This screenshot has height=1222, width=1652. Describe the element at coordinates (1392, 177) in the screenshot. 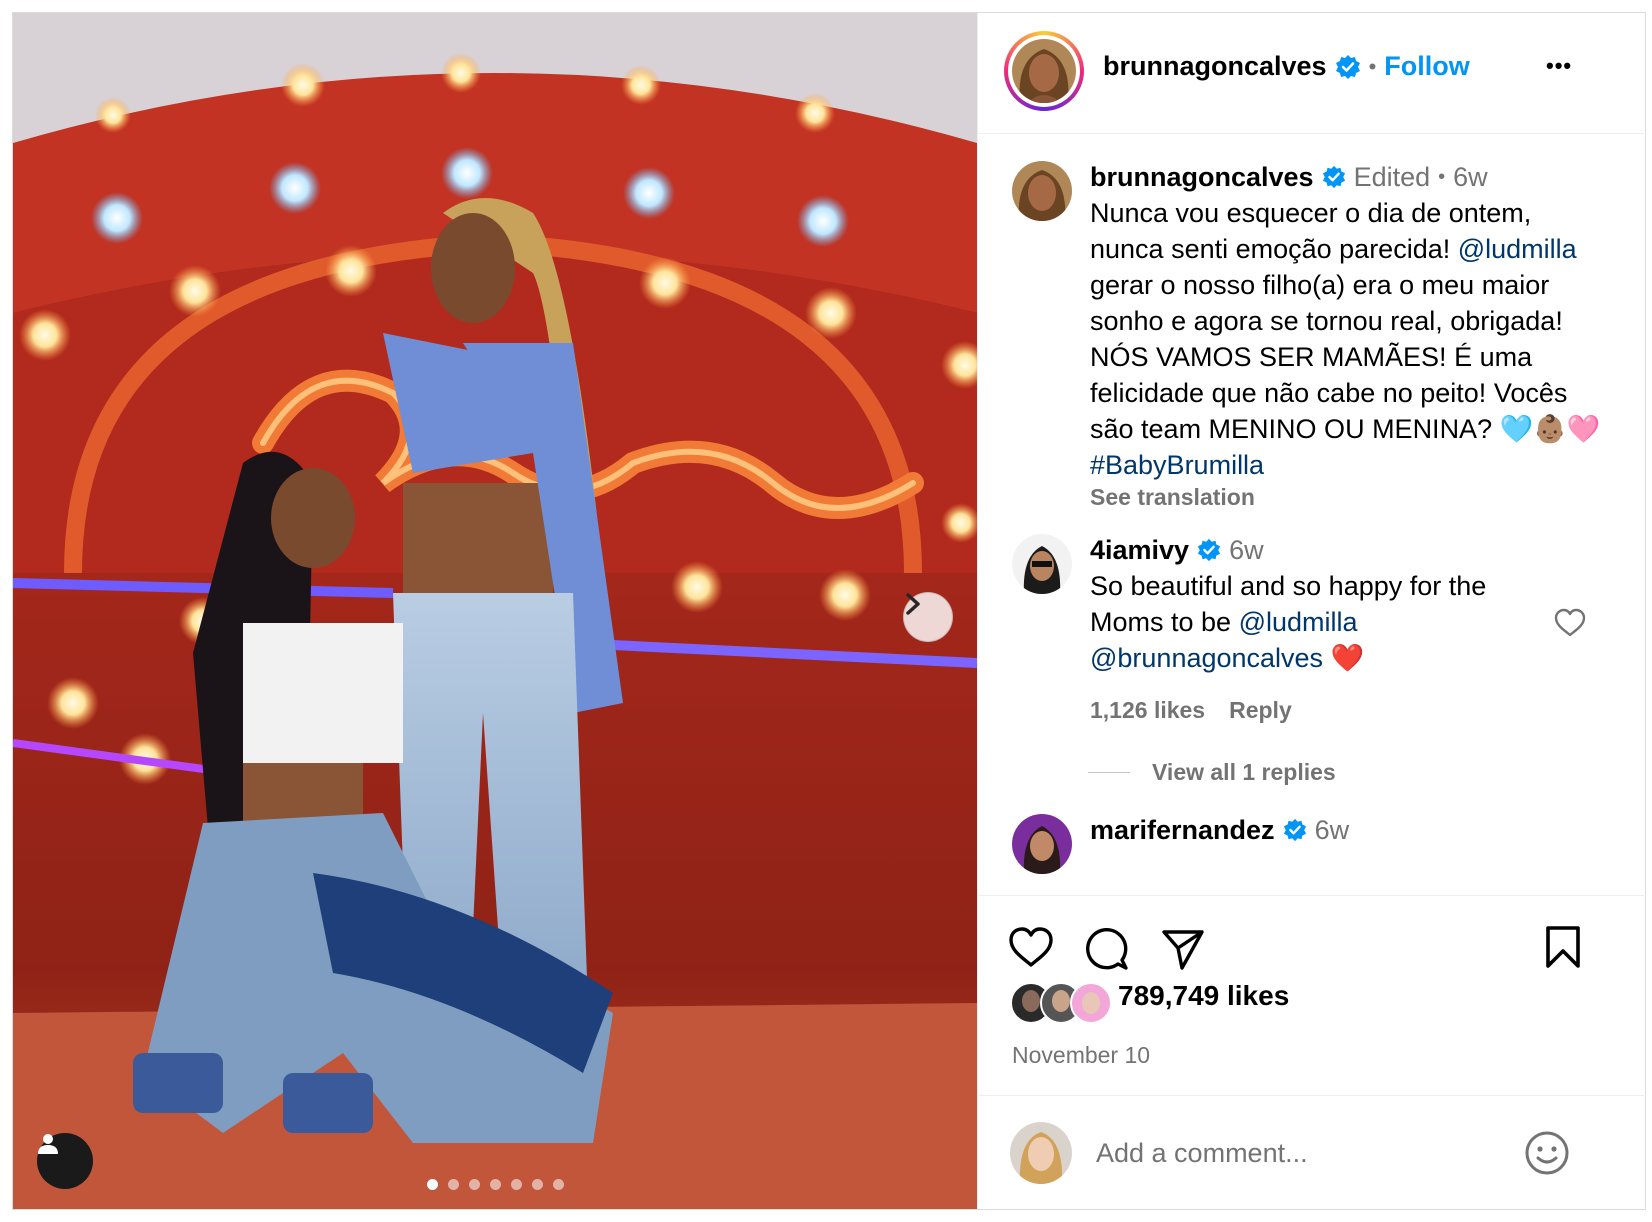

I see `edited-label: Edited` at that location.